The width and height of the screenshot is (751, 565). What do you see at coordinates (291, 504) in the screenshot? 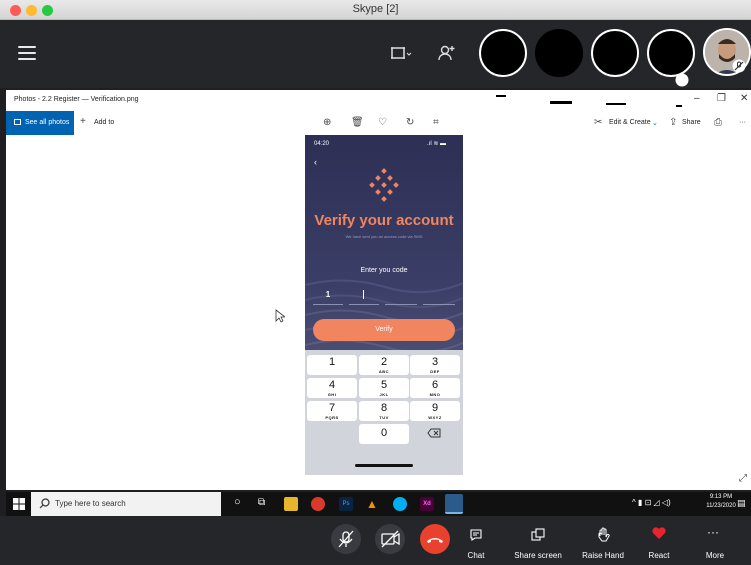
I see `file-explorer-icon` at bounding box center [291, 504].